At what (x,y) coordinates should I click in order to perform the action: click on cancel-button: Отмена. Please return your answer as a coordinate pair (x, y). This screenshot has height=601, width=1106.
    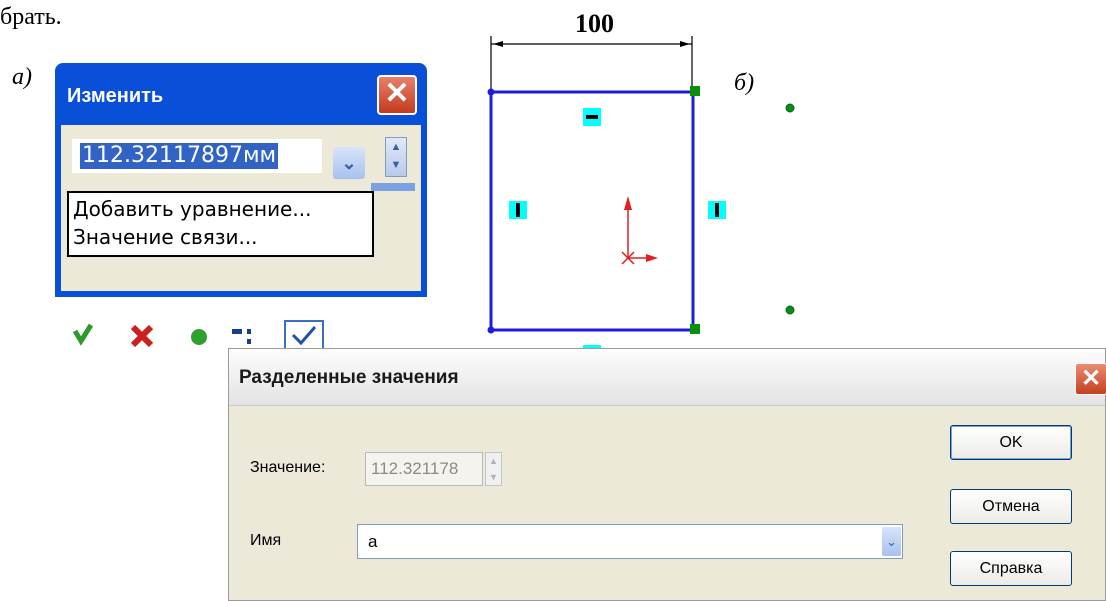
    Looking at the image, I should click on (1011, 506).